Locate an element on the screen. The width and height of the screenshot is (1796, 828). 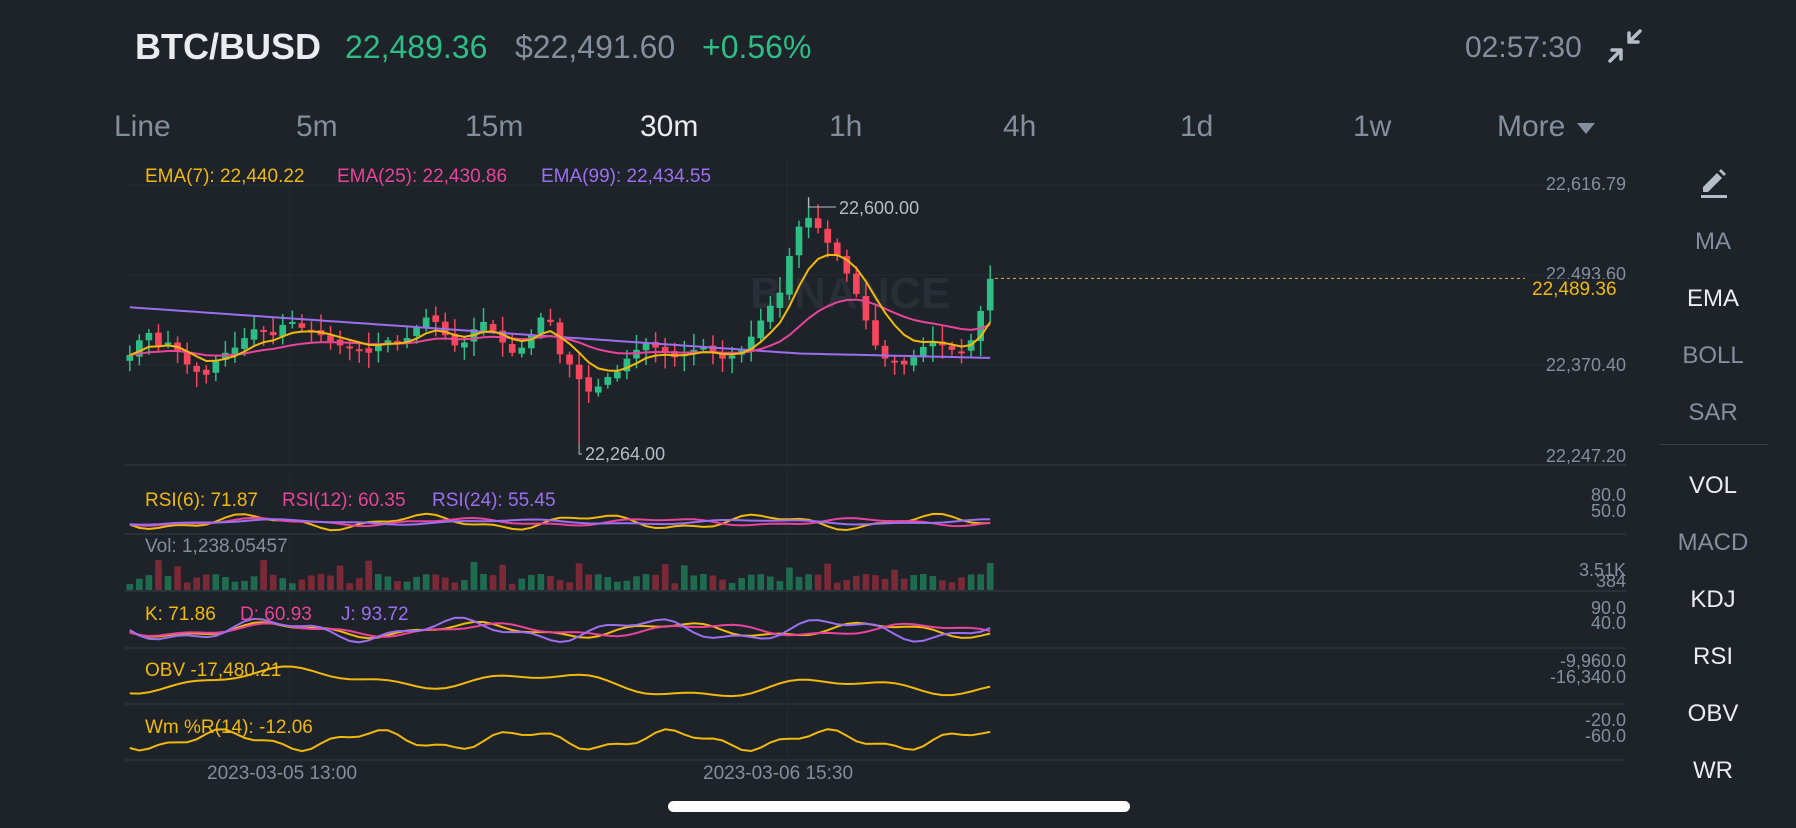
low-annotation: 22,264.00 is located at coordinates (625, 454).